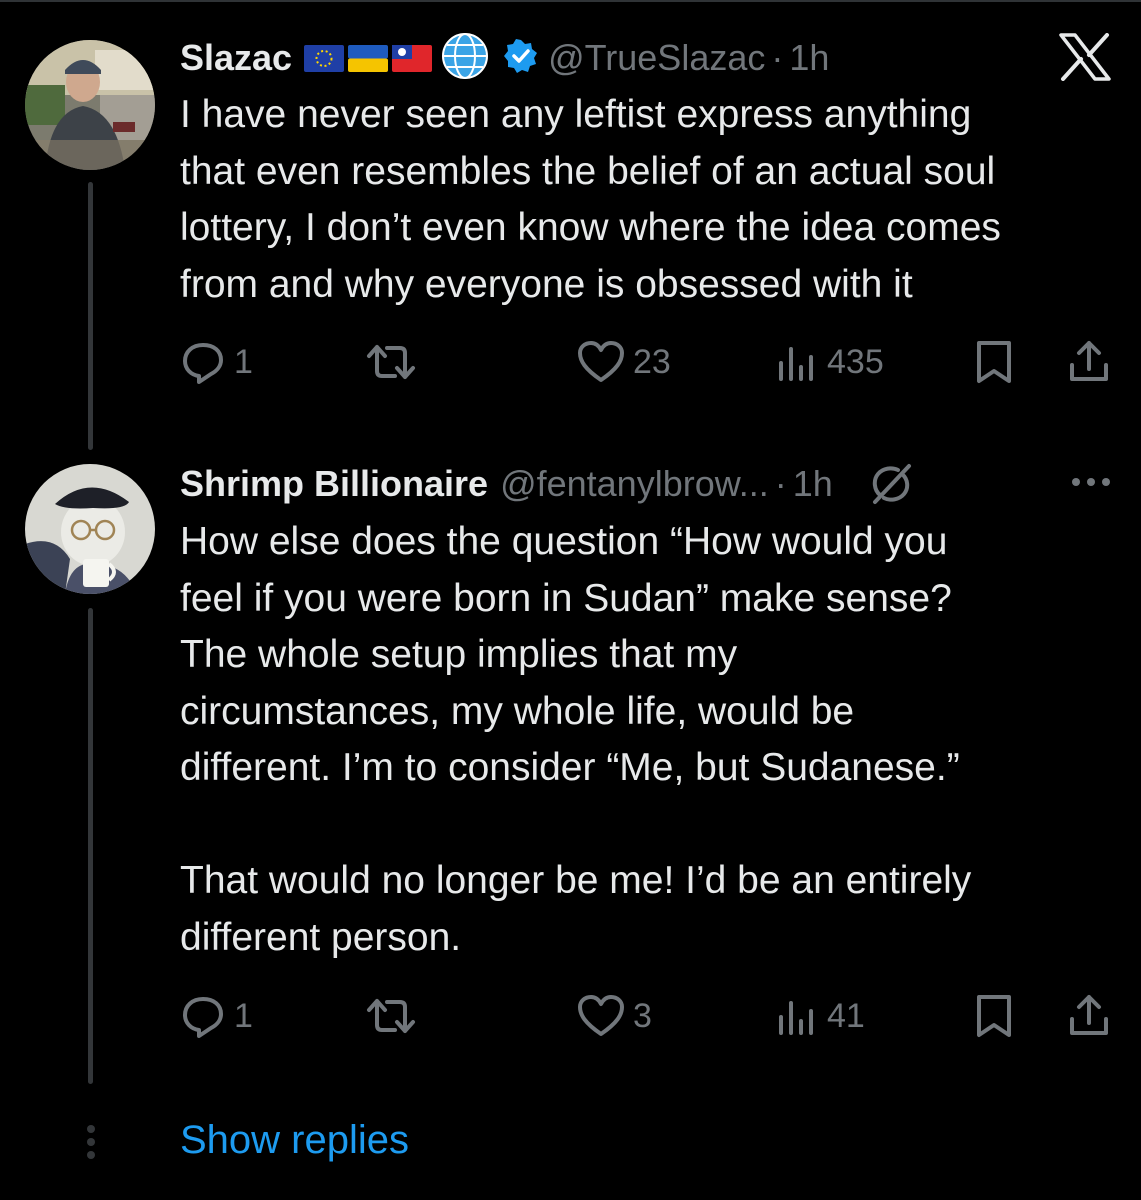  Describe the element at coordinates (465, 58) in the screenshot. I see `globe-icon` at that location.